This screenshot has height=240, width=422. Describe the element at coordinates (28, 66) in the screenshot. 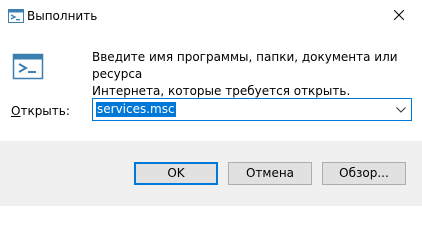

I see `run-large-icon` at that location.